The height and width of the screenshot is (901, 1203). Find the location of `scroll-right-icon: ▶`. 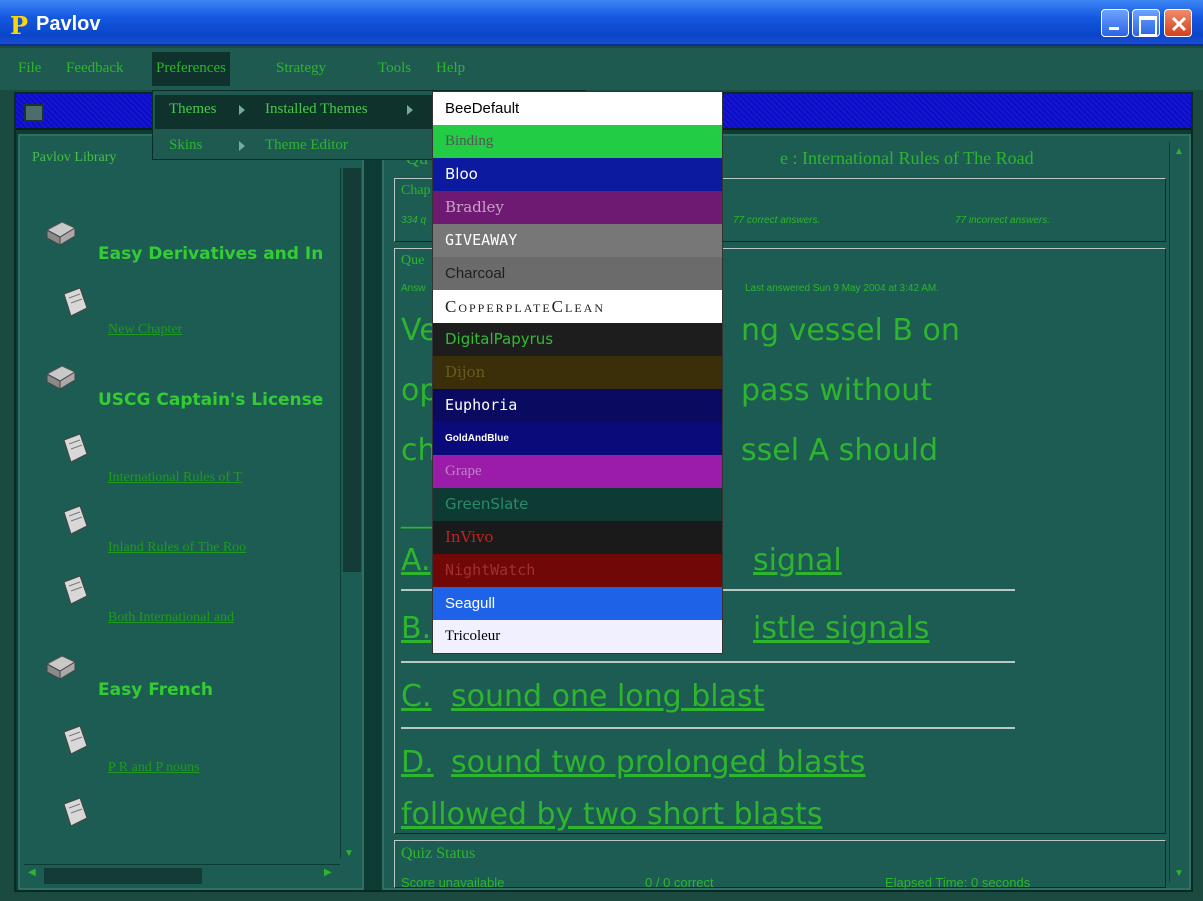

scroll-right-icon: ▶ is located at coordinates (328, 872).